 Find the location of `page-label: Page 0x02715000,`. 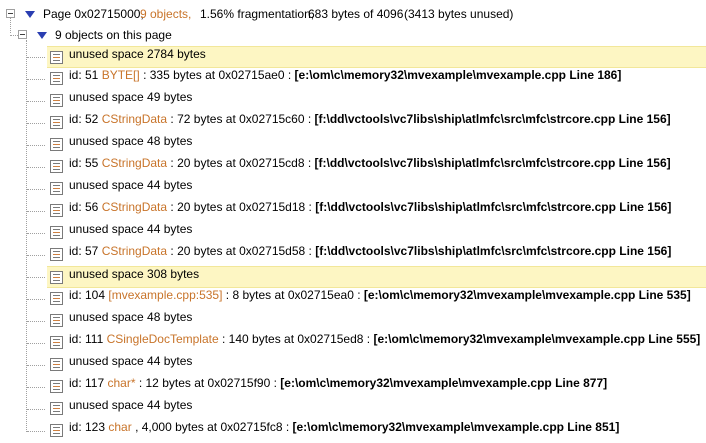

page-label: Page 0x02715000, is located at coordinates (93, 14).